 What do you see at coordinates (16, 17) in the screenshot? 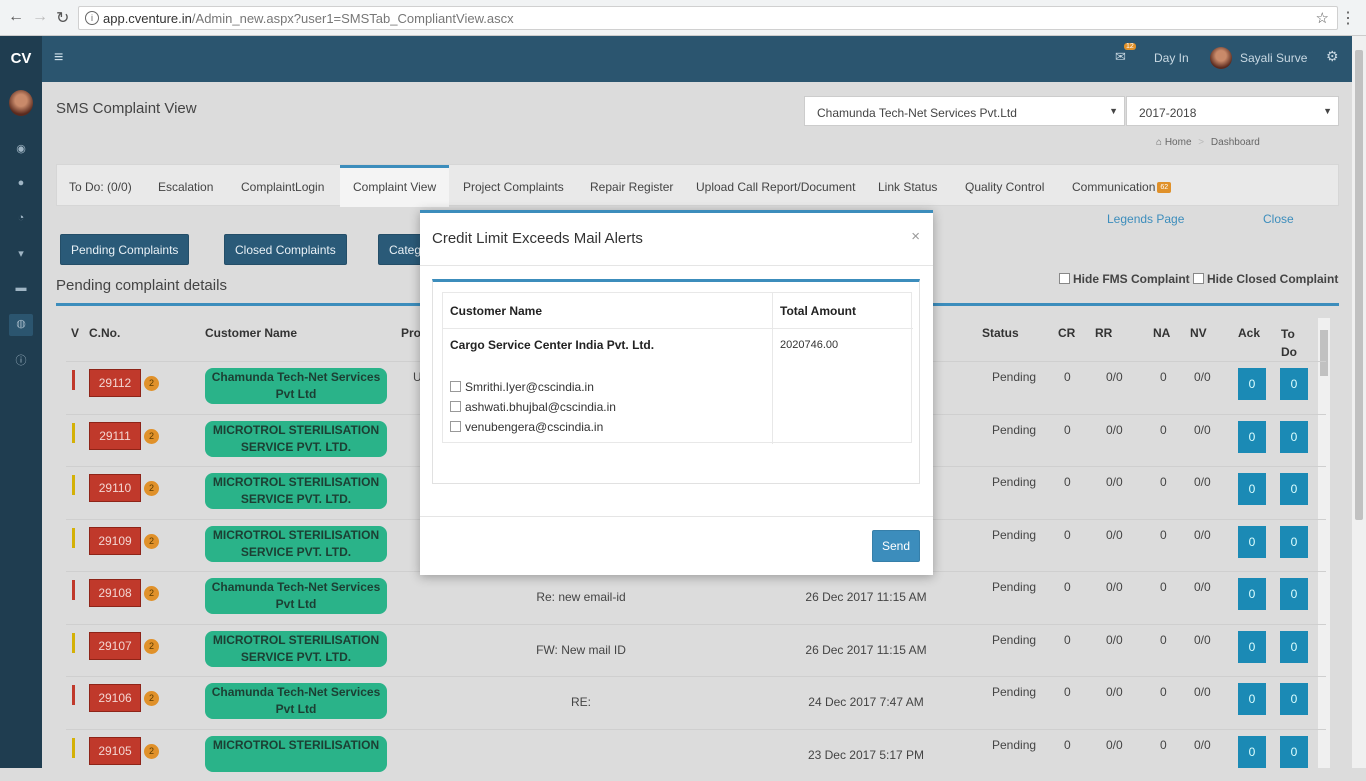
I see `back-button: ←` at bounding box center [16, 17].